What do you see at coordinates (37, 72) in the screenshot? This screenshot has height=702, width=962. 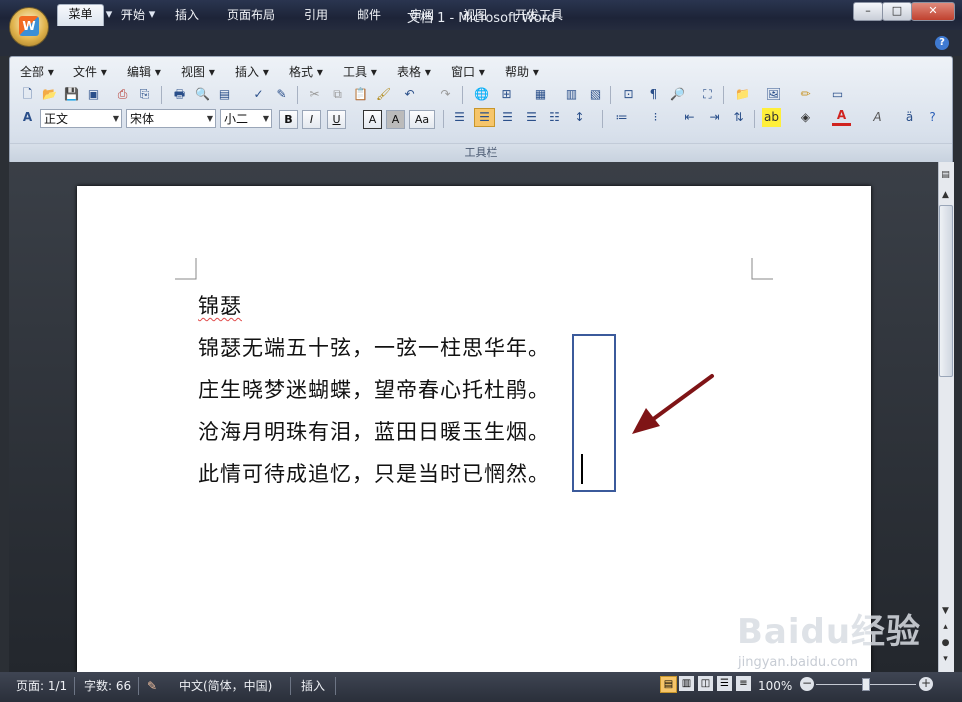 I see `menu-all: 全部 ▾` at bounding box center [37, 72].